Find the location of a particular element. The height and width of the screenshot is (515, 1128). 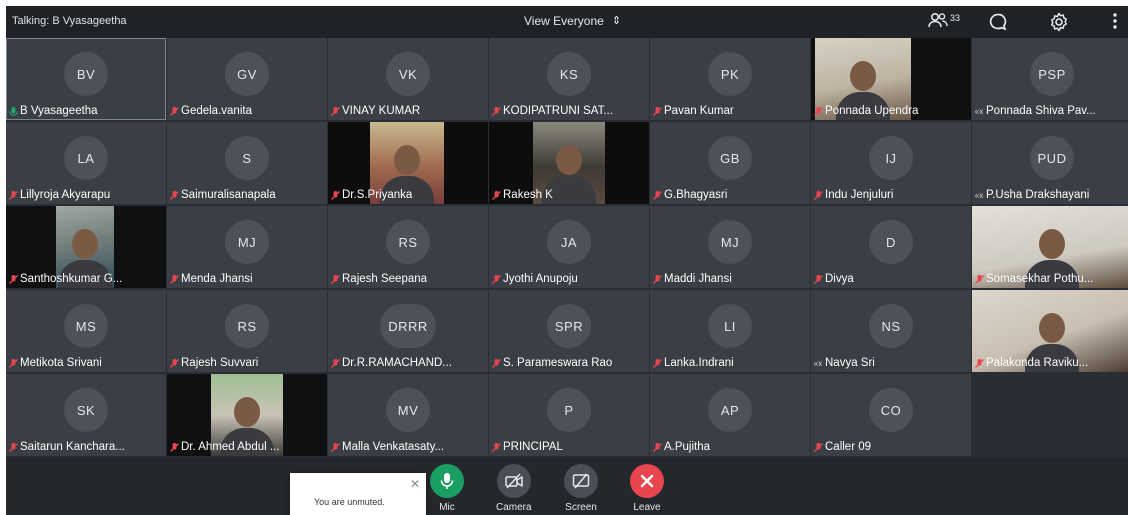

avatar: CO is located at coordinates (891, 410).